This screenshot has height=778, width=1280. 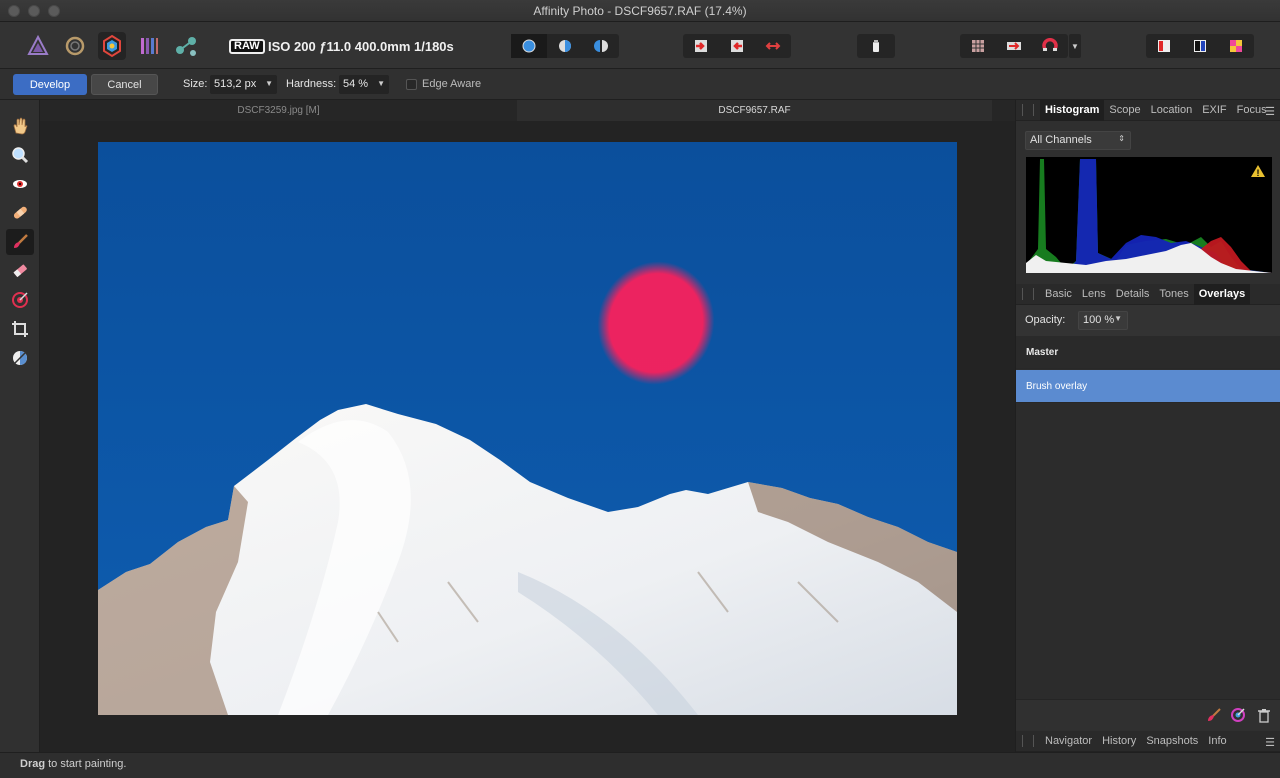 I want to click on hardness-value: 54 %, so click(x=356, y=84).